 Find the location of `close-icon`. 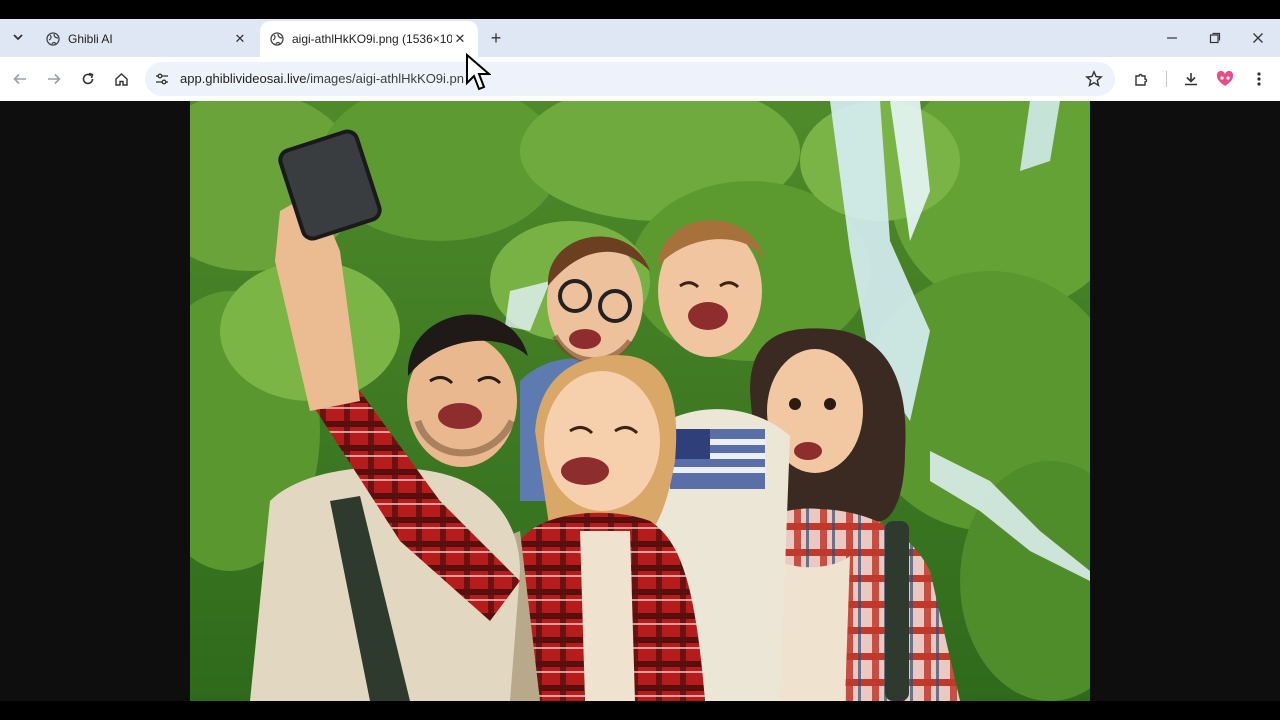

close-icon is located at coordinates (1258, 38).